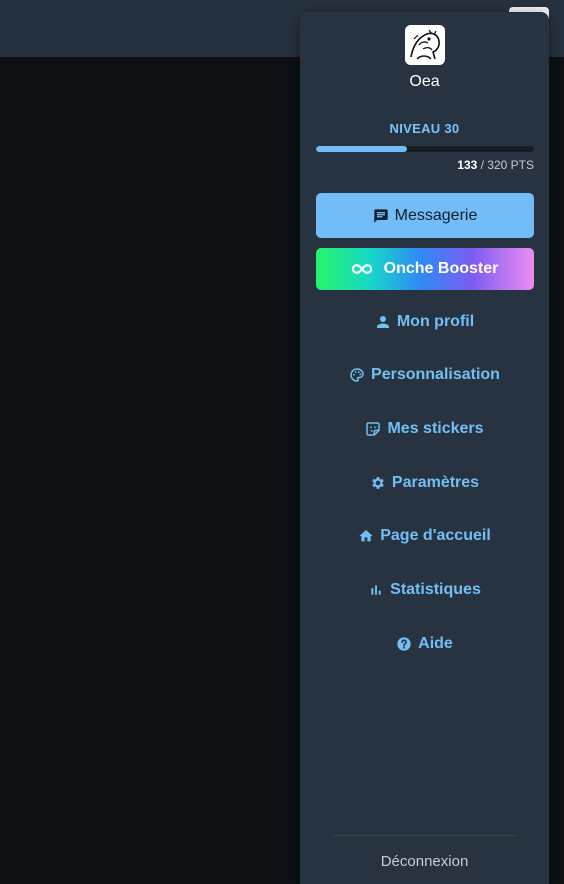 The height and width of the screenshot is (884, 564). I want to click on menu-item-settings: Paramètres, so click(424, 483).